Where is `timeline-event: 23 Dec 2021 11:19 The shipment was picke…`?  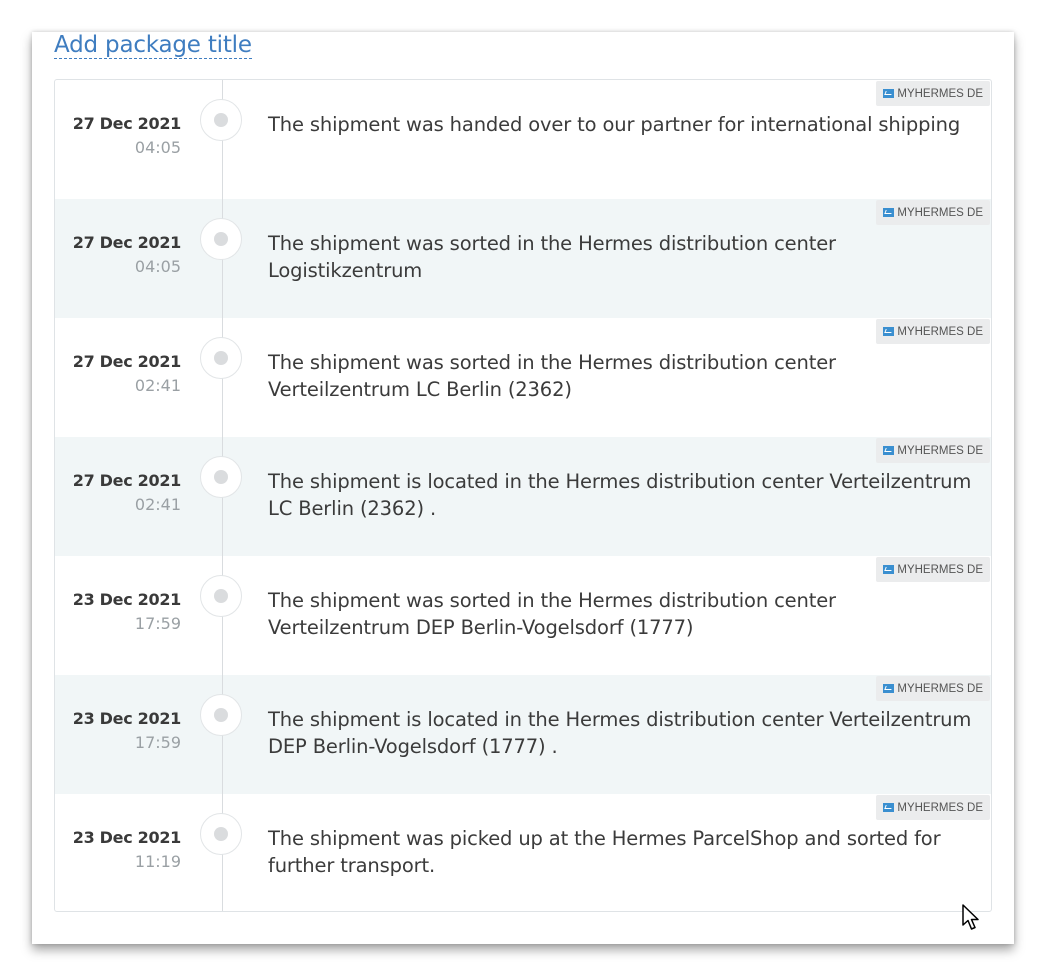 timeline-event: 23 Dec 2021 11:19 The shipment was picke… is located at coordinates (523, 852).